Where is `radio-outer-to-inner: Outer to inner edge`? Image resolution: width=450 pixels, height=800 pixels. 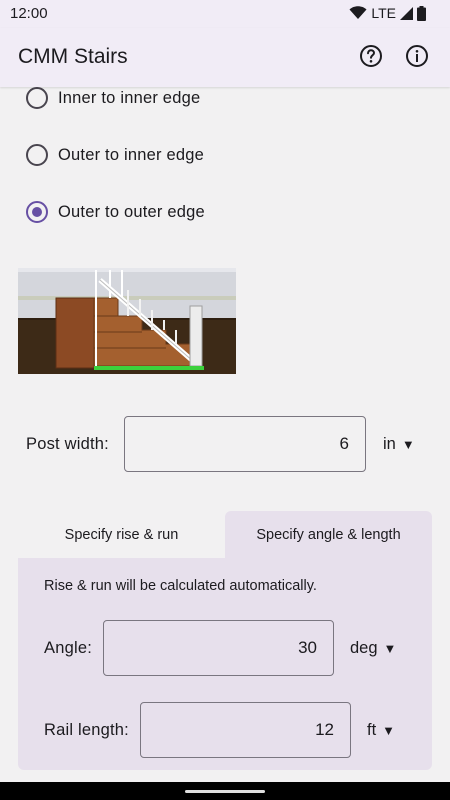 radio-outer-to-inner: Outer to inner edge is located at coordinates (115, 155).